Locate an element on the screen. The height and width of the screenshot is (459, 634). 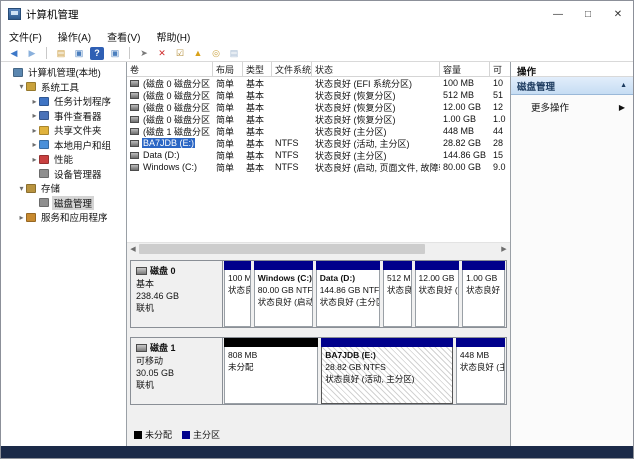
partition-block: Windows (C:) 80.00 GB NTFS 状态良好 (启动, 页 is located at coordinates (283, 294).